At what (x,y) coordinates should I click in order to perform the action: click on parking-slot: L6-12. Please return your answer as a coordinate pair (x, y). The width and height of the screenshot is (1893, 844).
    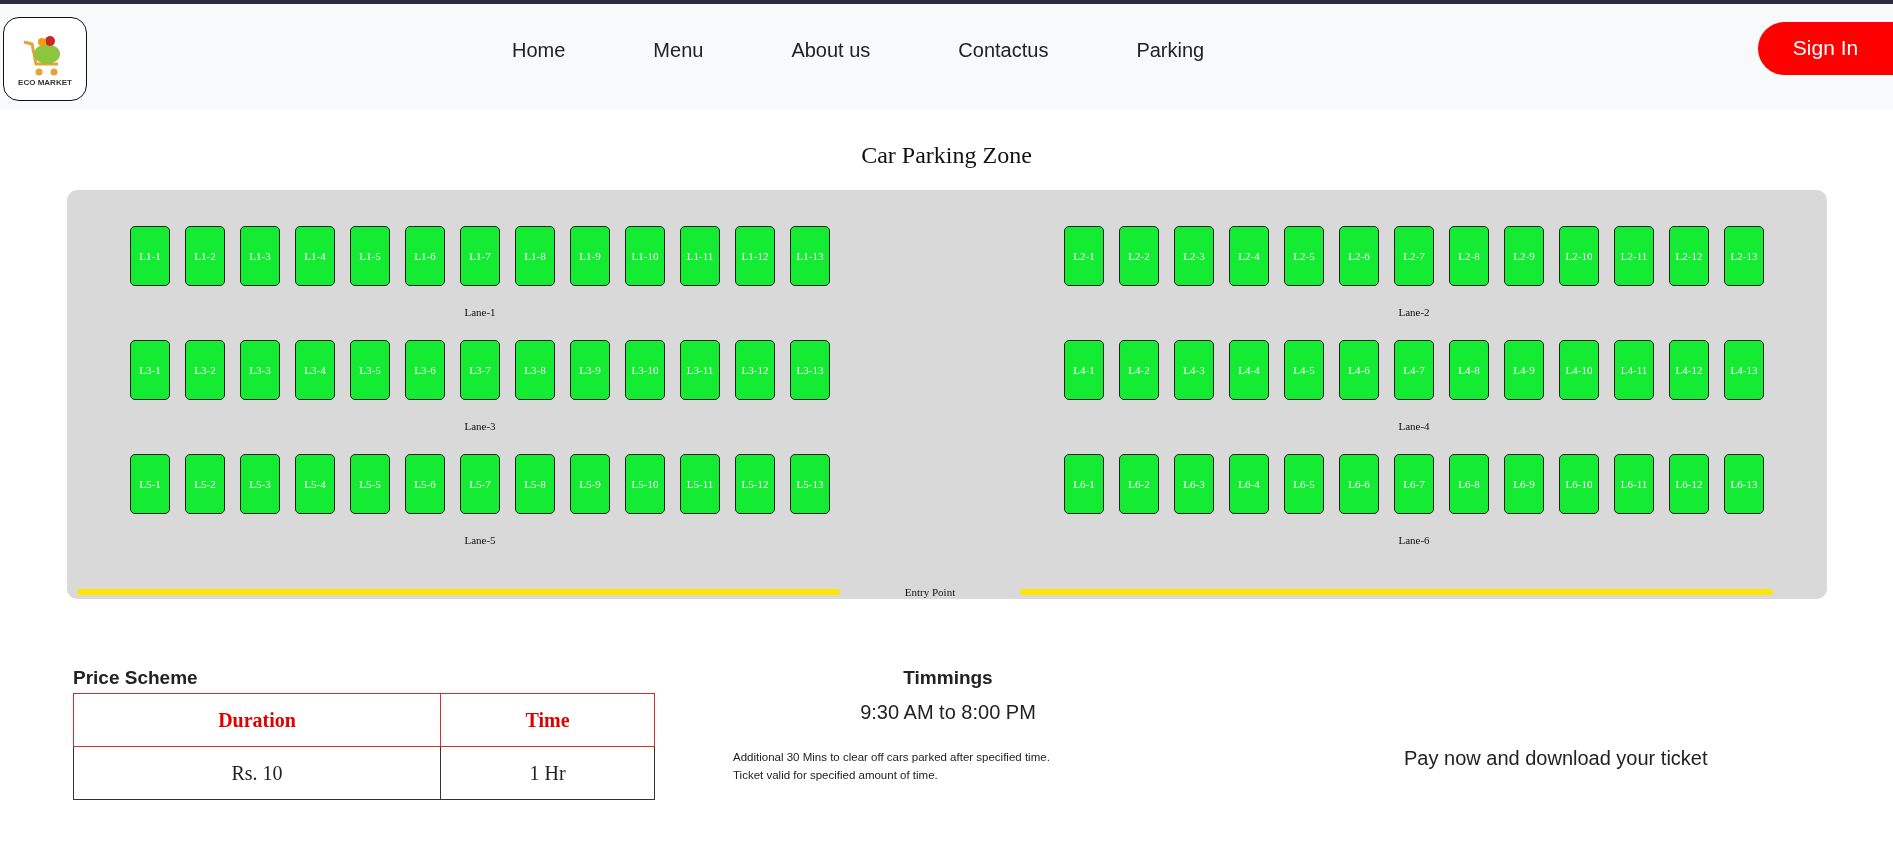
    Looking at the image, I should click on (1689, 484).